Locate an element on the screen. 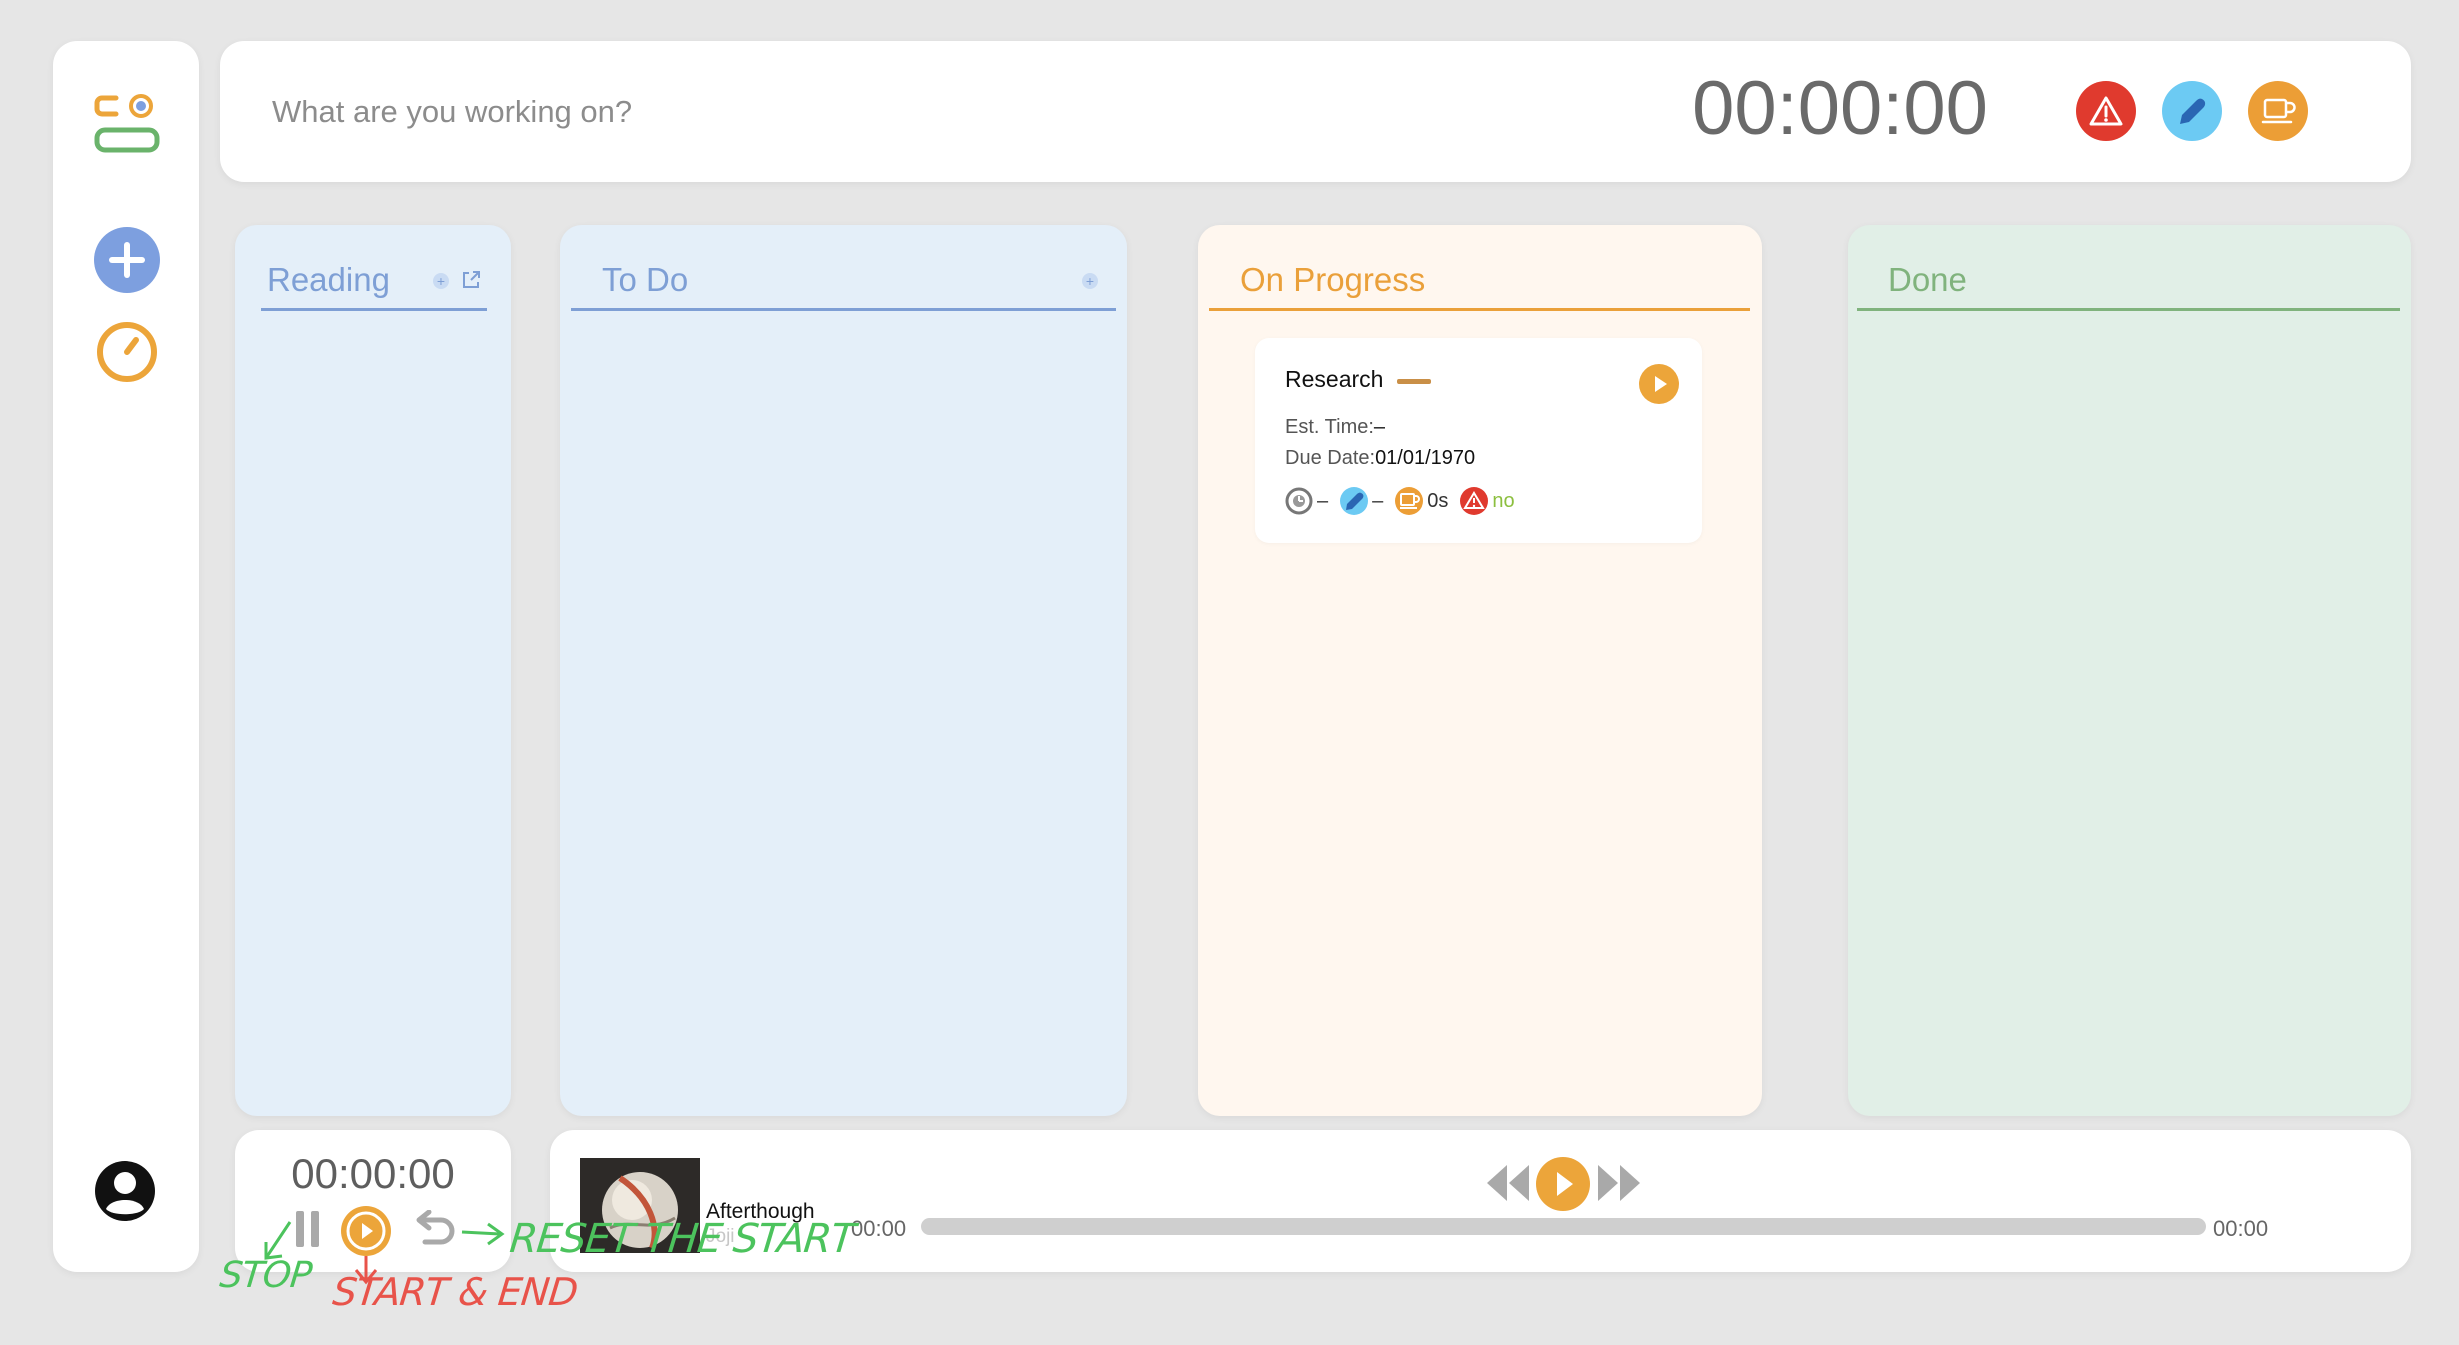  annotation-start-end: START & END is located at coordinates (455, 1292).